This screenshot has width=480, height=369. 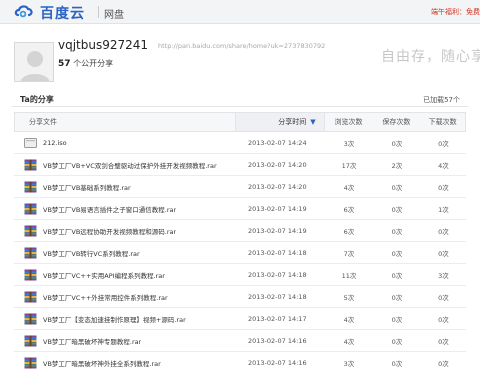 I want to click on view-count: 17次, so click(x=349, y=165).